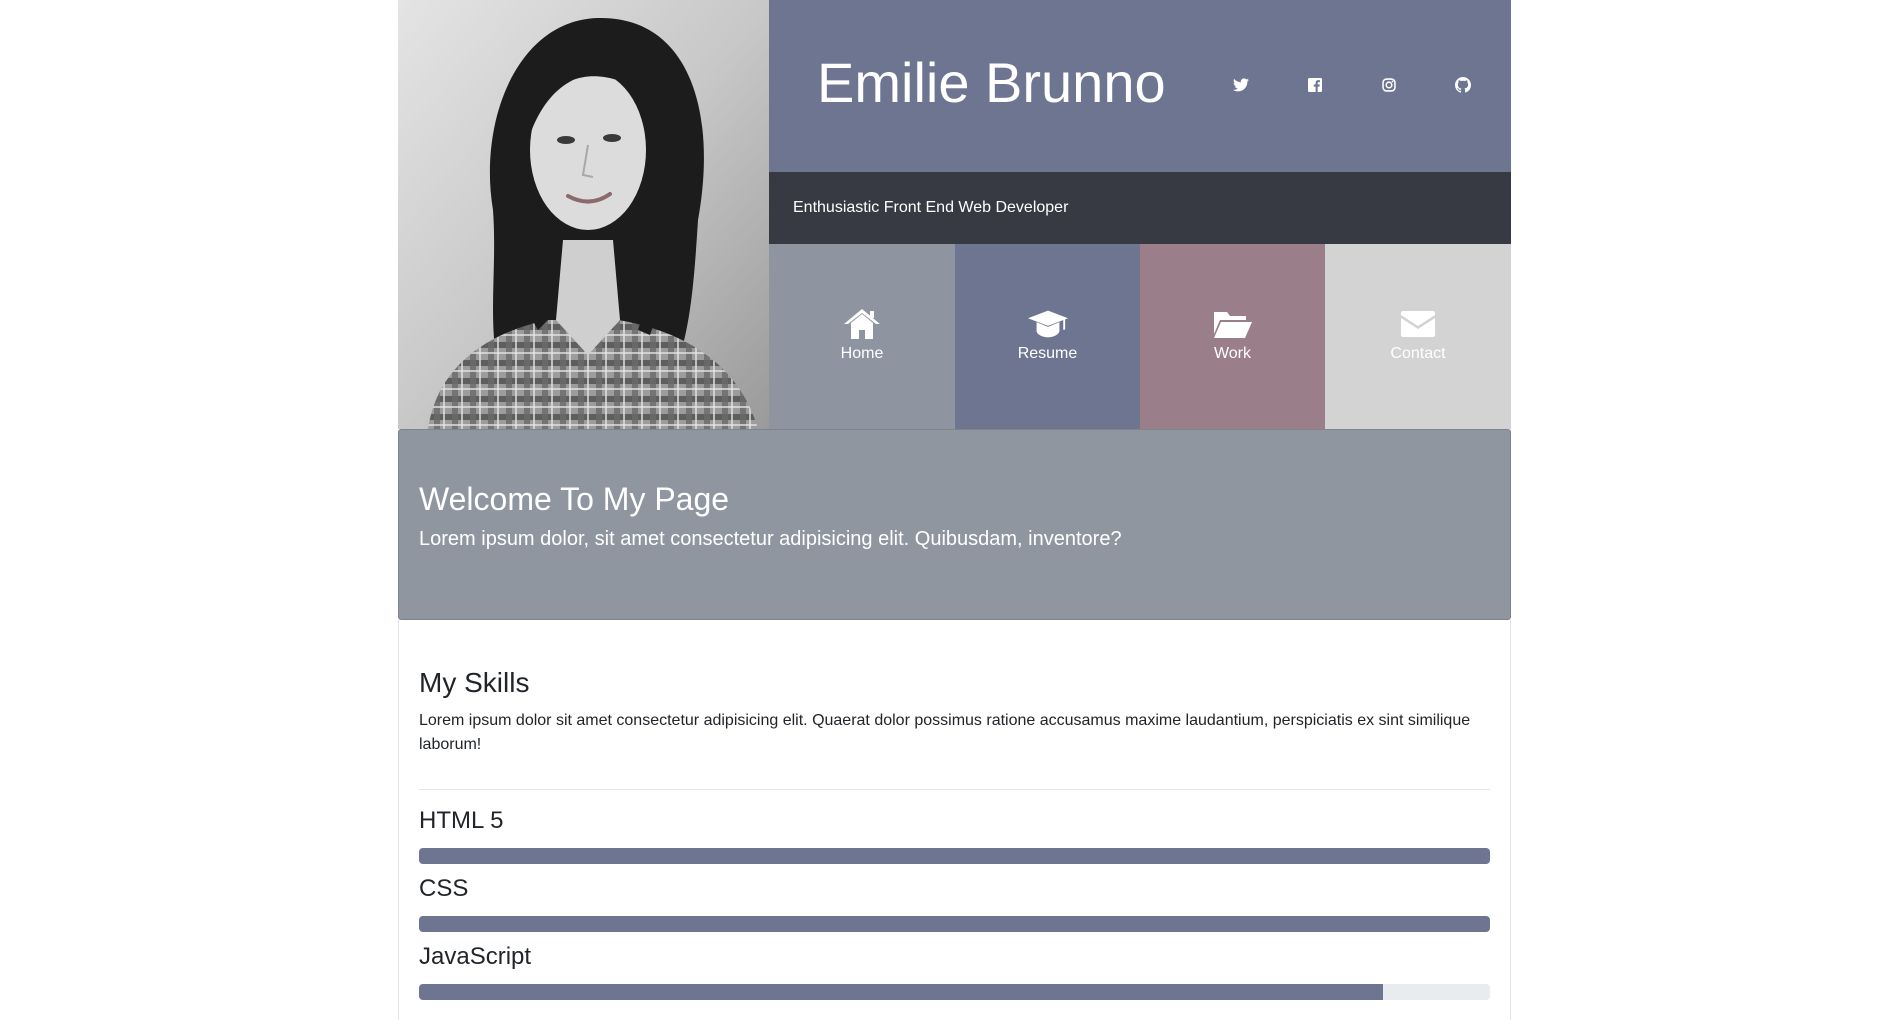 This screenshot has height=1020, width=1903. Describe the element at coordinates (574, 499) in the screenshot. I see `welcome-title: Welcome To My Page` at that location.